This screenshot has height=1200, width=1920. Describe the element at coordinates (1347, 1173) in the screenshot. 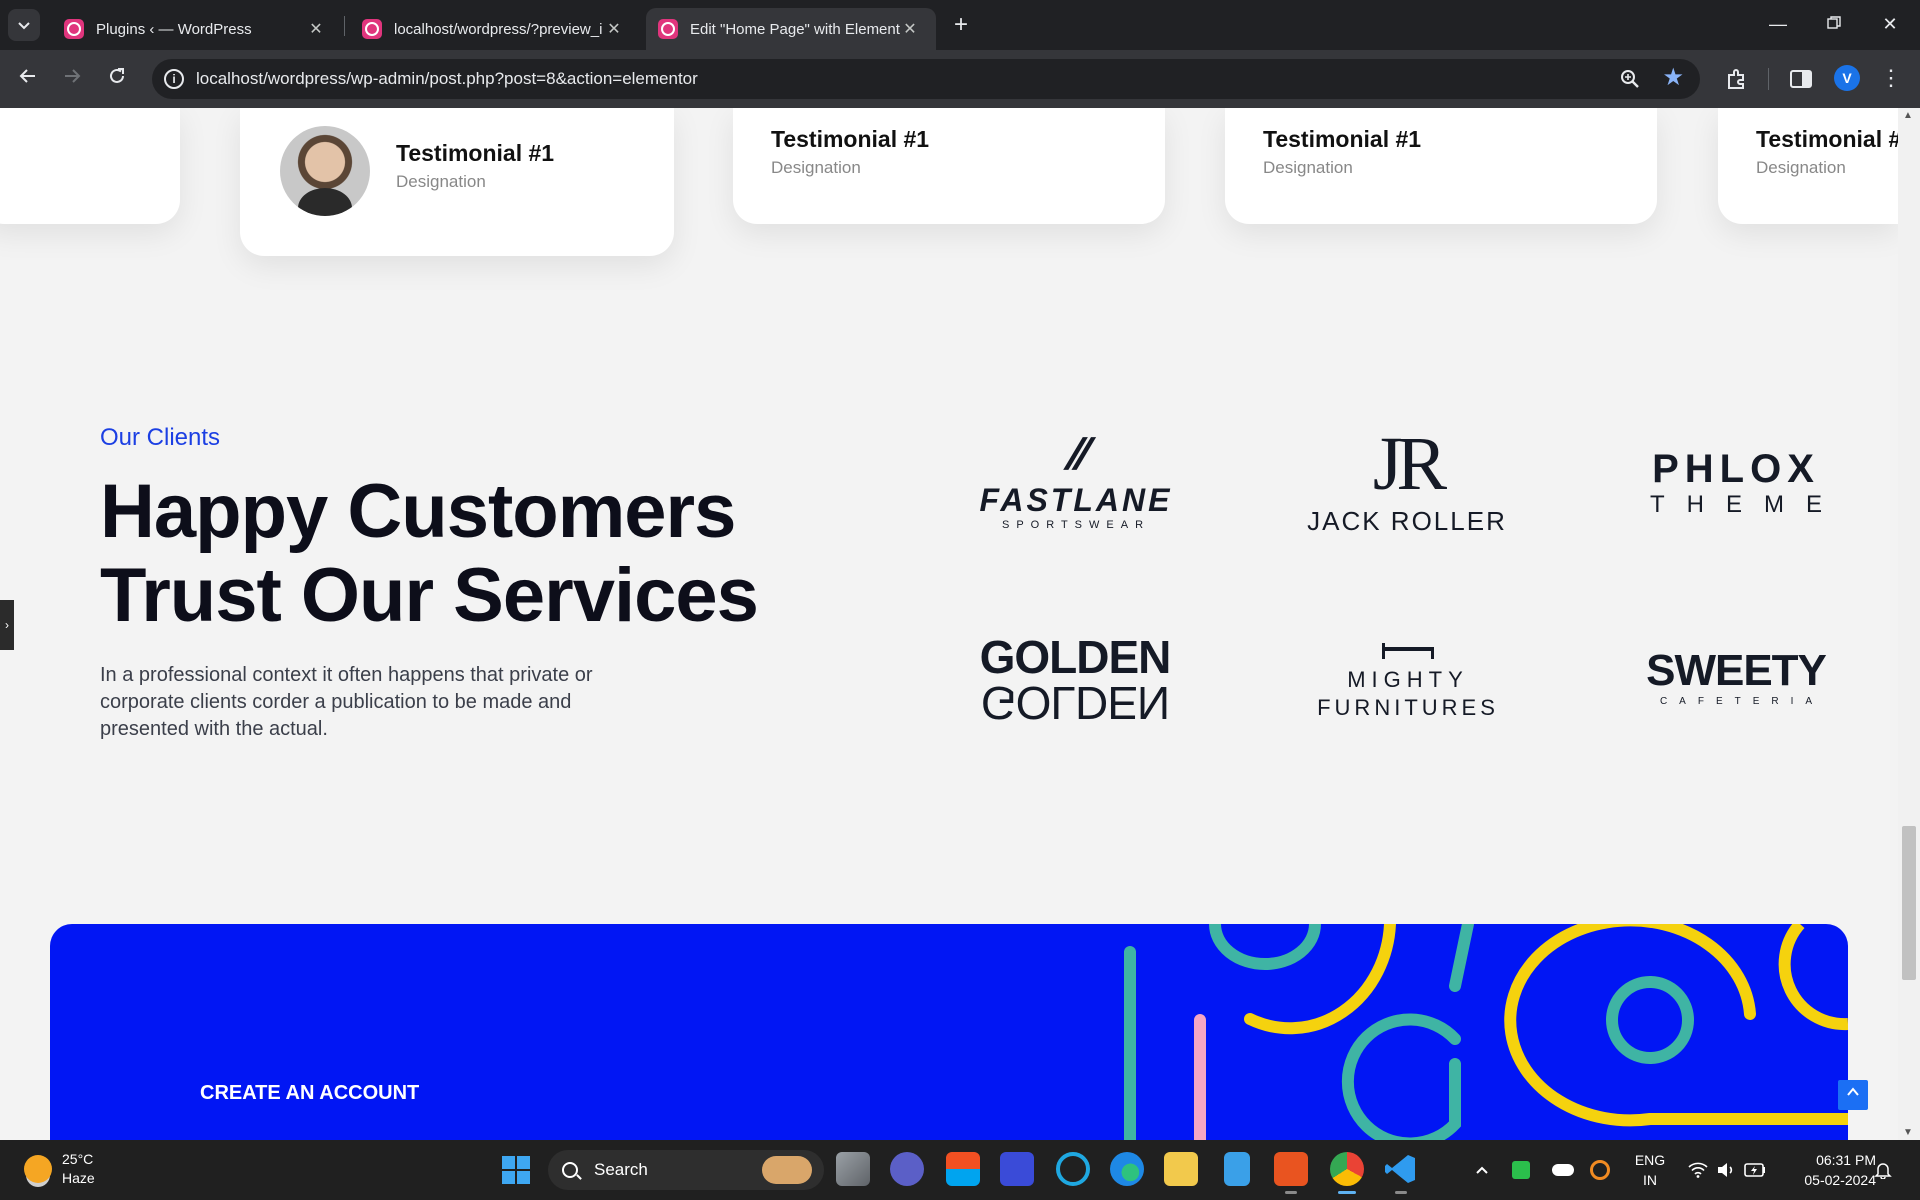

I see `chrome-icon` at that location.